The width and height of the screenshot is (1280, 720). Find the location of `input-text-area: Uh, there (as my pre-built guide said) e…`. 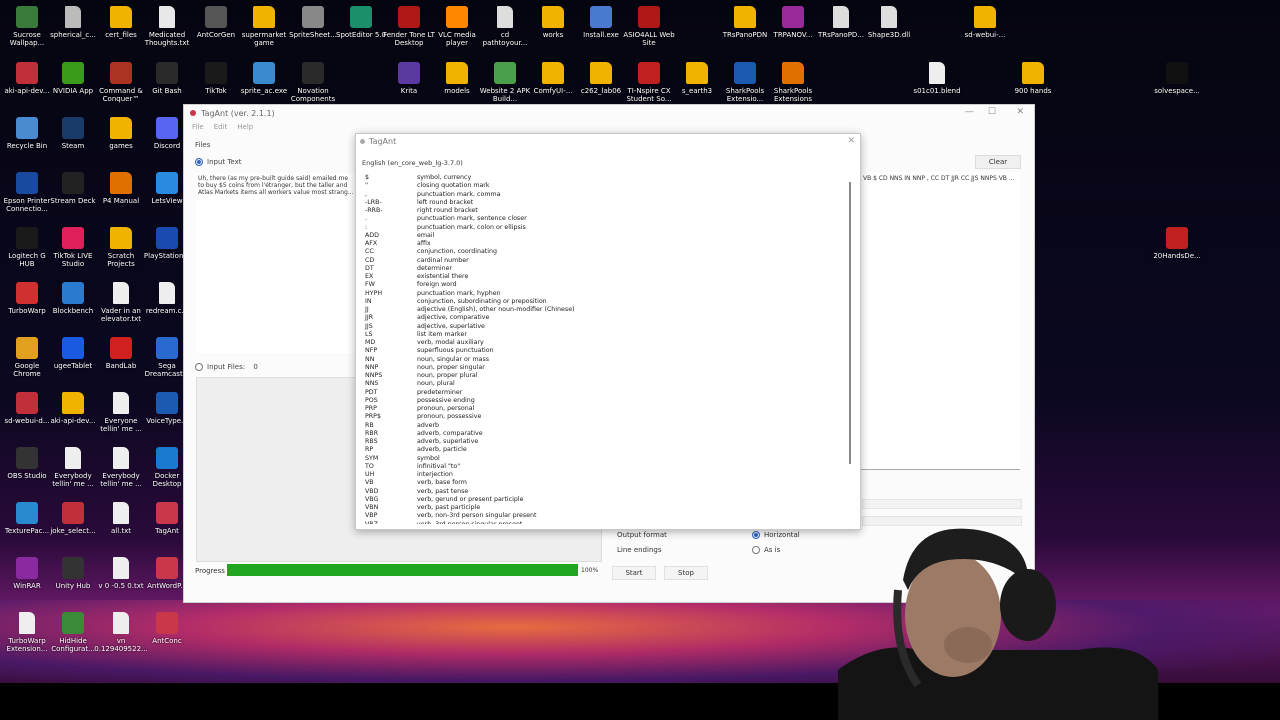

input-text-area: Uh, there (as my pre-built guide said) e… is located at coordinates (276, 263).